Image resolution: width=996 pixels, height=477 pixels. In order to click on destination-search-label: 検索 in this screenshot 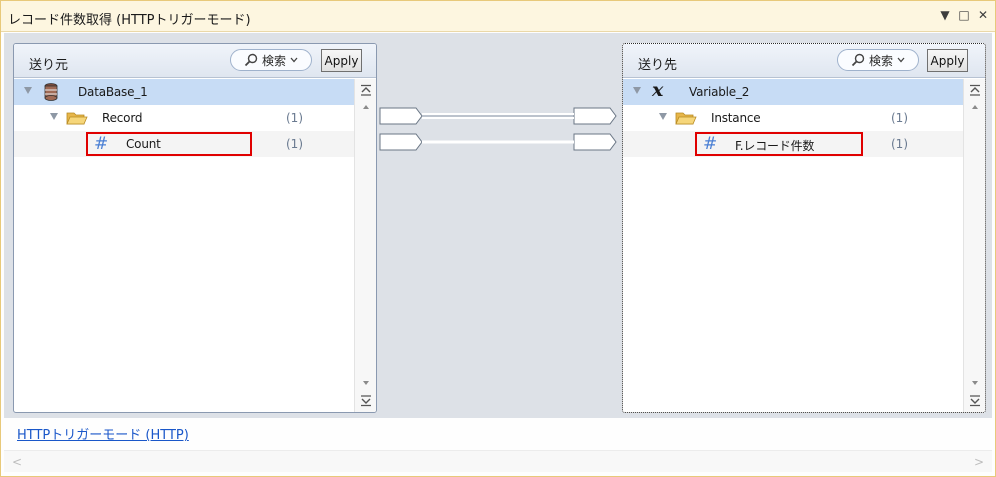, I will do `click(880, 60)`.